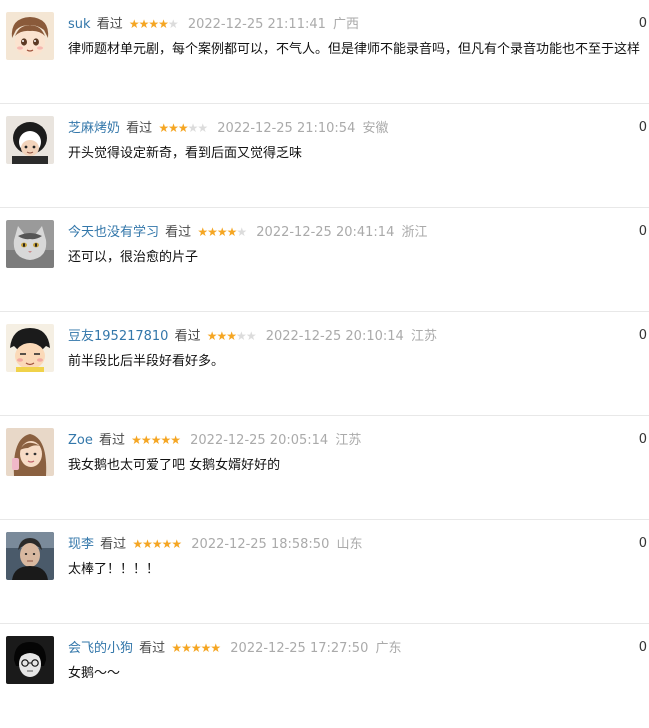 The image size is (649, 728). I want to click on review-location: 山东, so click(349, 544).